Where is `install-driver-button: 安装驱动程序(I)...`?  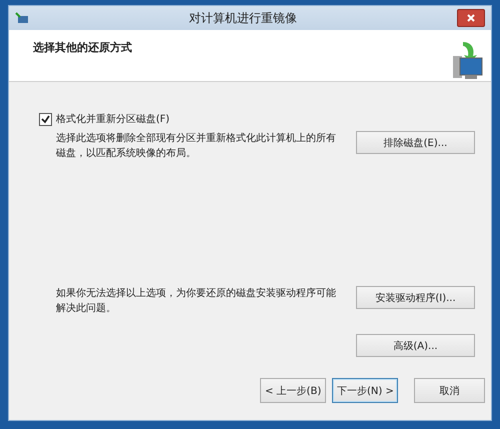
install-driver-button: 安装驱动程序(I)... is located at coordinates (415, 297).